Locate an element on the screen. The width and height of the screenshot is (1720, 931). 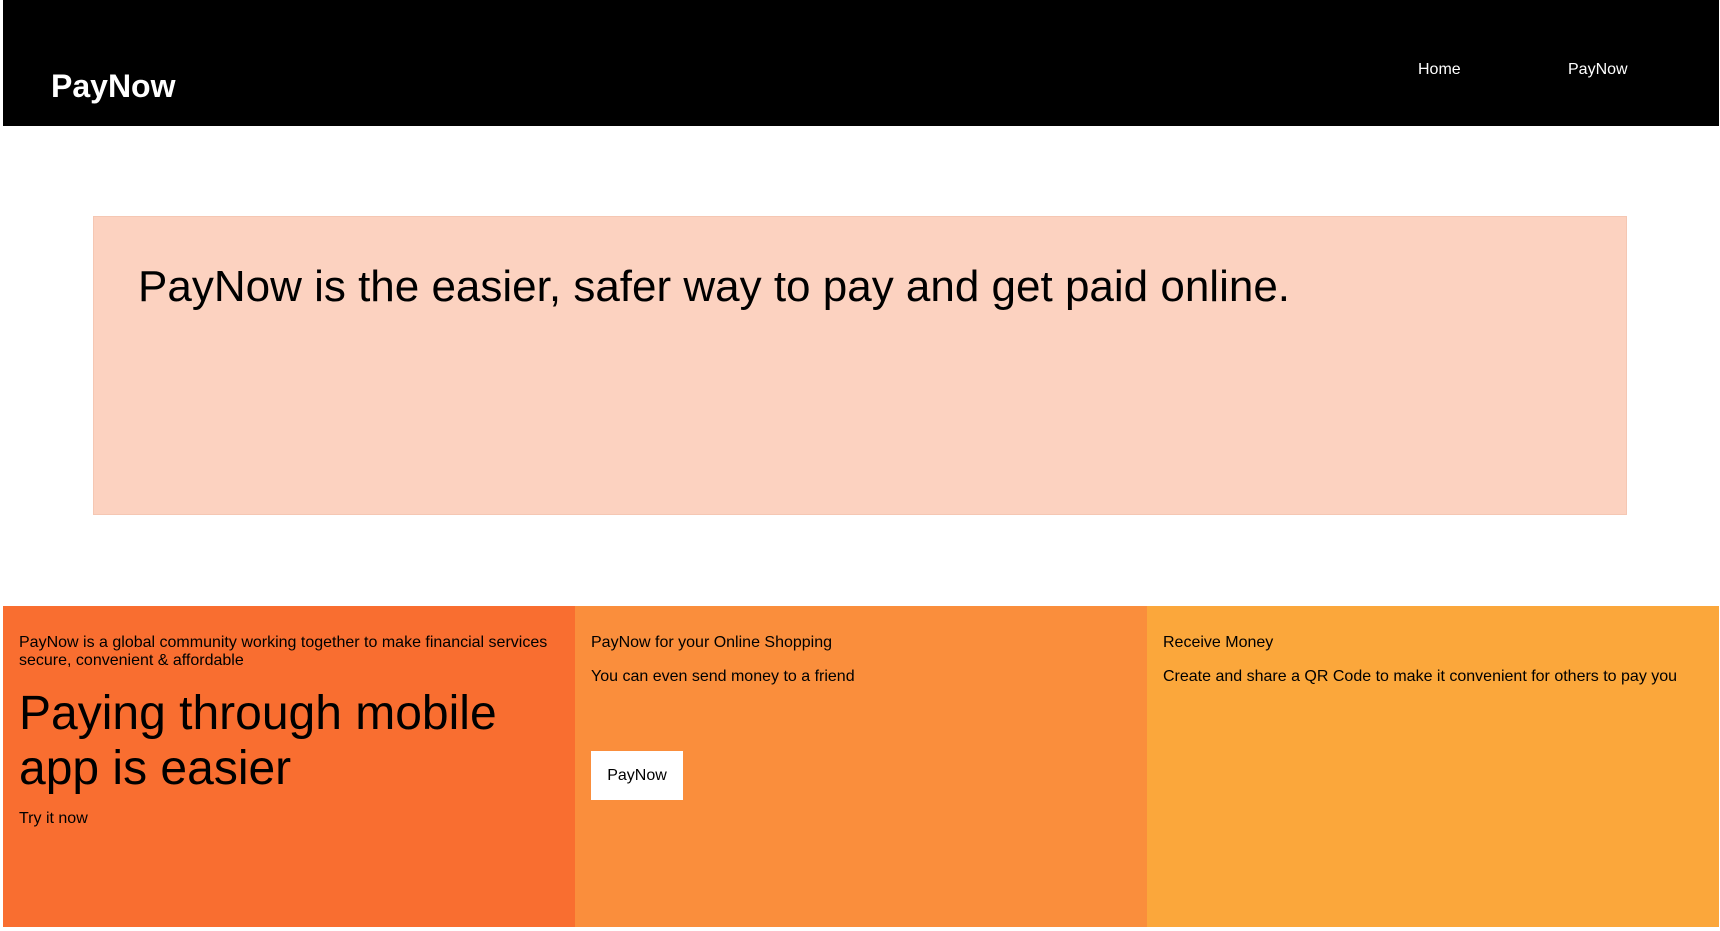
send-money-text: You can even send money to a friend is located at coordinates (723, 676).